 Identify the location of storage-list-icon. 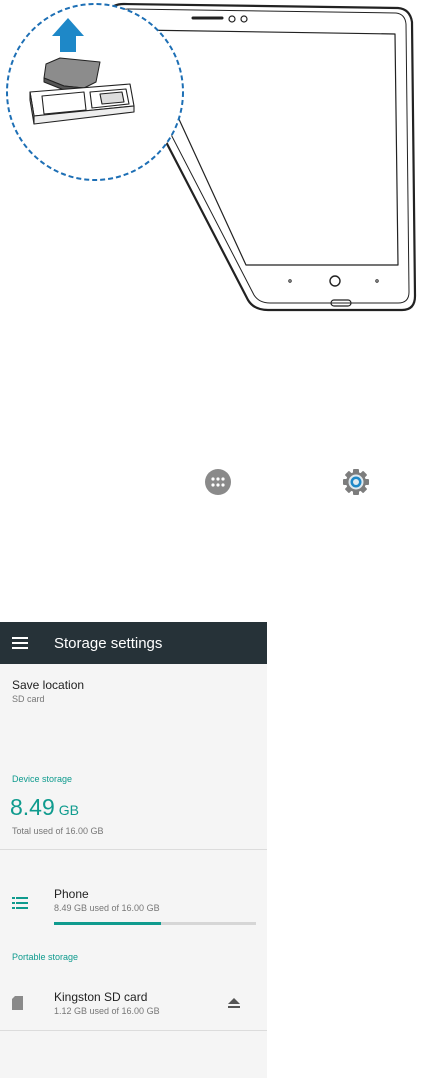
(20, 903).